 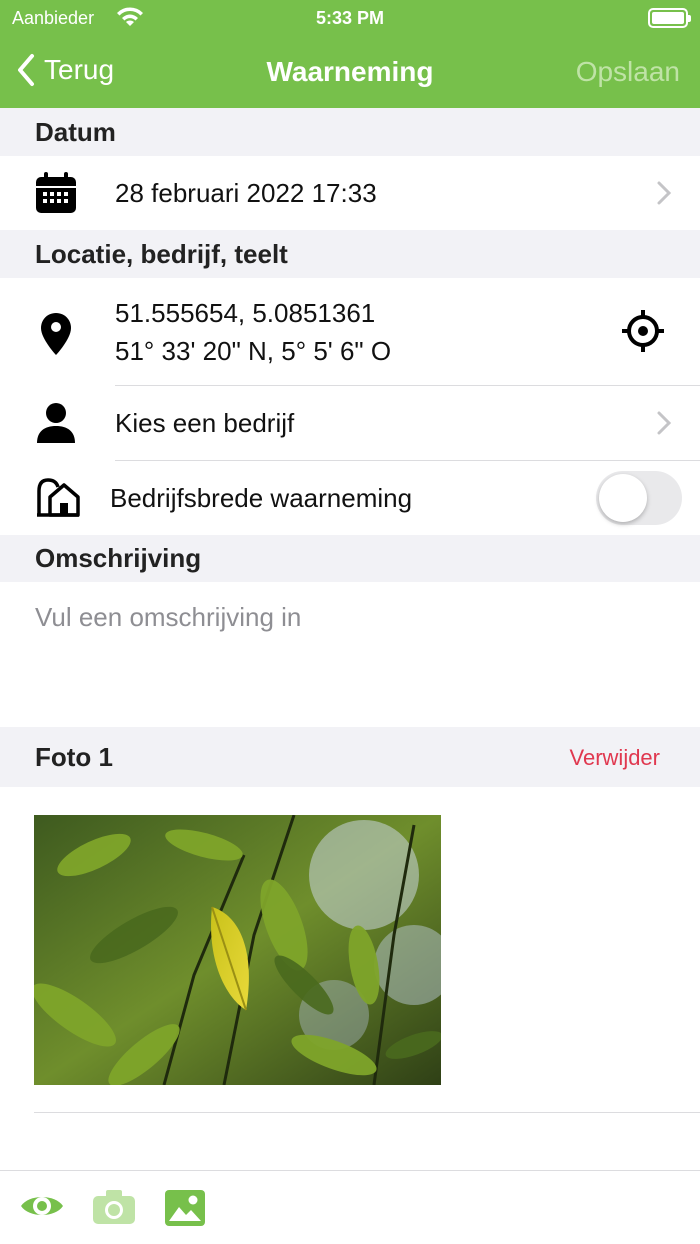 I want to click on save-button: Opslaan, so click(x=628, y=72).